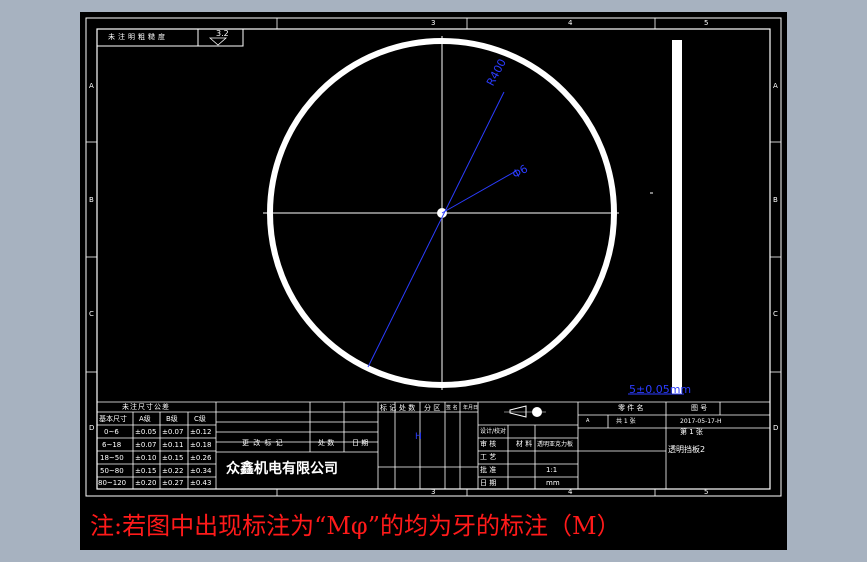 The image size is (867, 562). What do you see at coordinates (488, 483) in the screenshot?
I see `role-label: 日 期` at bounding box center [488, 483].